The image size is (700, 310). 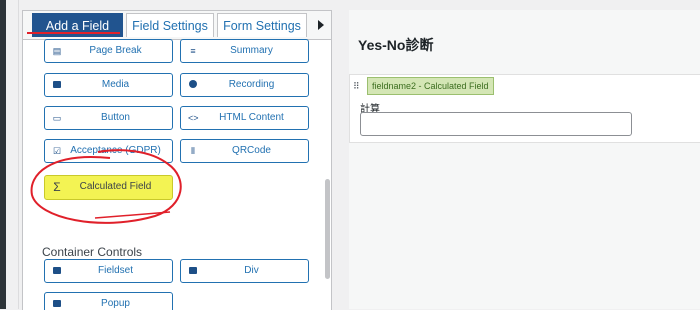 What do you see at coordinates (396, 45) in the screenshot?
I see `form-title: Yes-No診断` at bounding box center [396, 45].